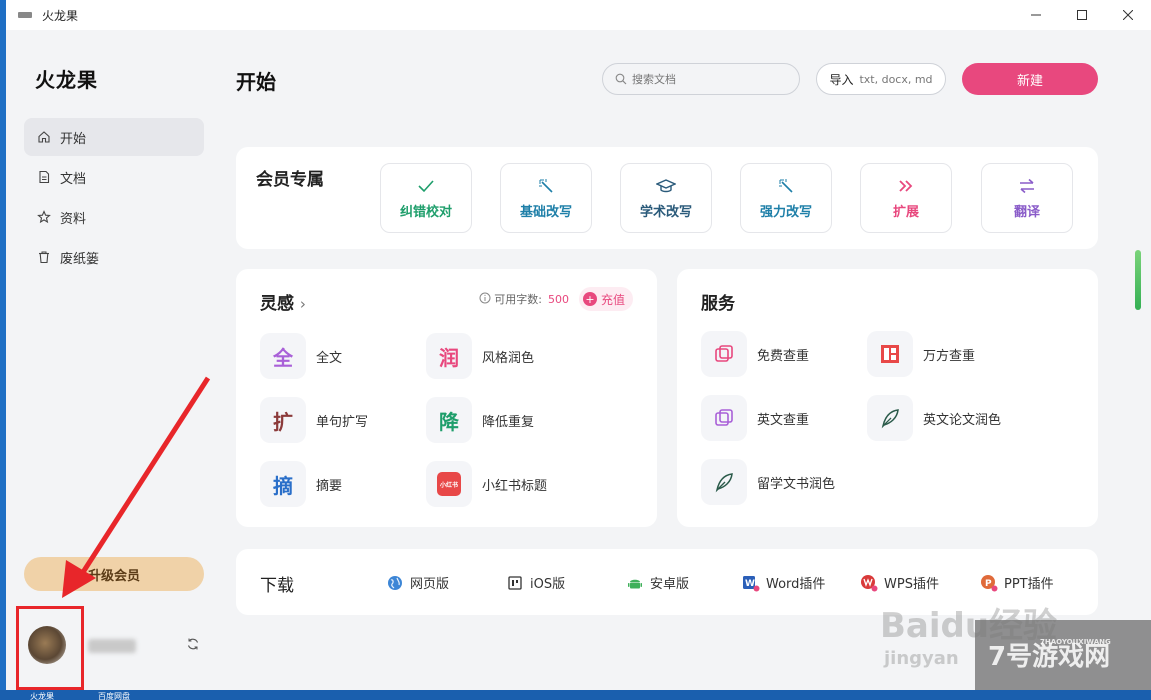  Describe the element at coordinates (342, 422) in the screenshot. I see `feature-label: 单句扩写` at that location.